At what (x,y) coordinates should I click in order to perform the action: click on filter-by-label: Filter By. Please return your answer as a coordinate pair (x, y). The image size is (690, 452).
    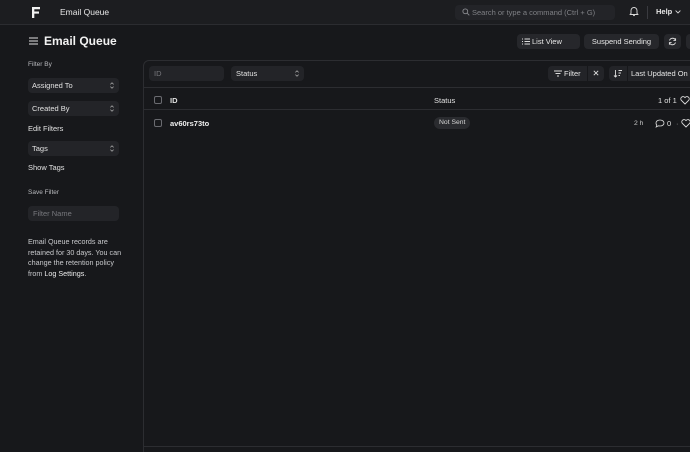
    Looking at the image, I should click on (40, 64).